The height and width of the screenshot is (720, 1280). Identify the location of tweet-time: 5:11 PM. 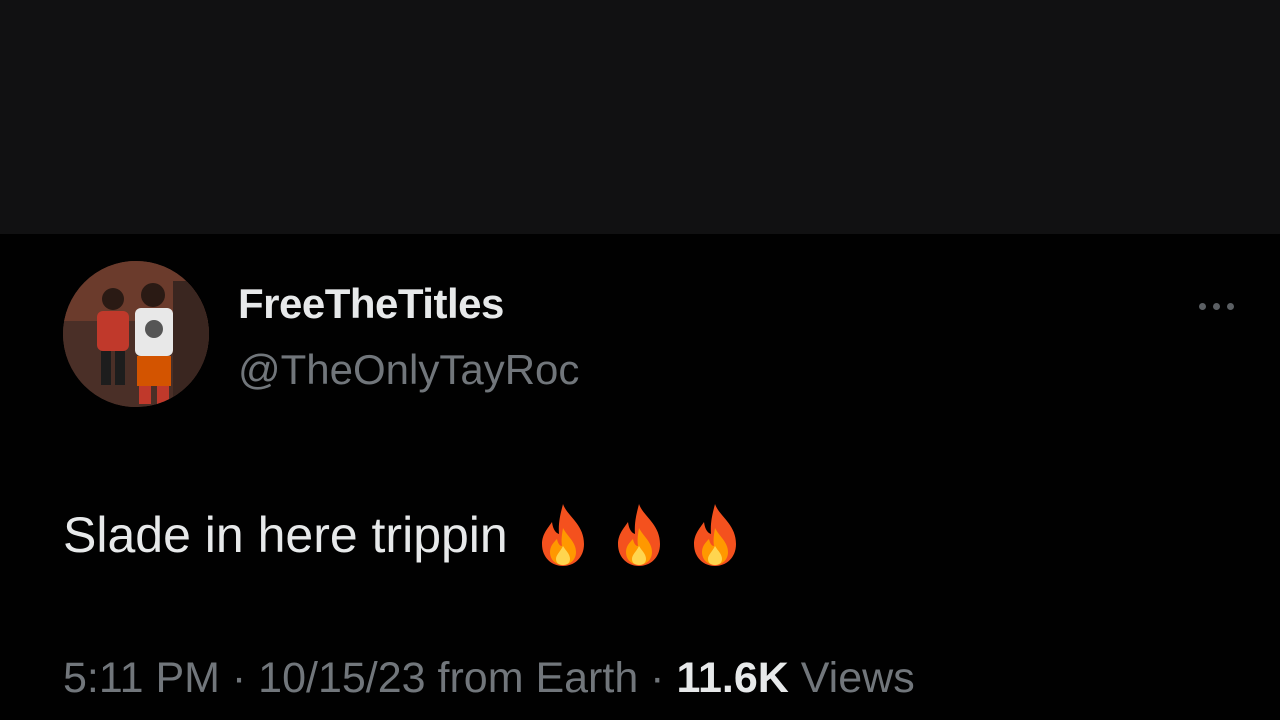
(141, 678).